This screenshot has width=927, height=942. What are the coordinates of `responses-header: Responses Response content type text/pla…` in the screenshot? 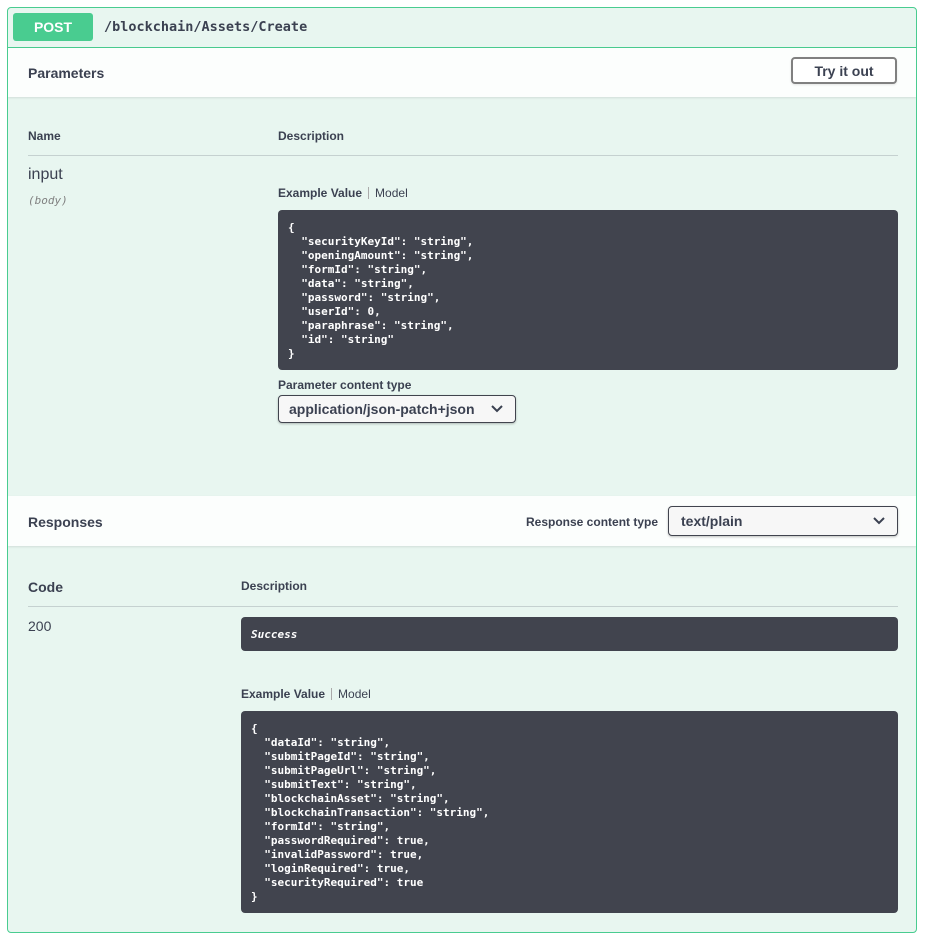 It's located at (462, 521).